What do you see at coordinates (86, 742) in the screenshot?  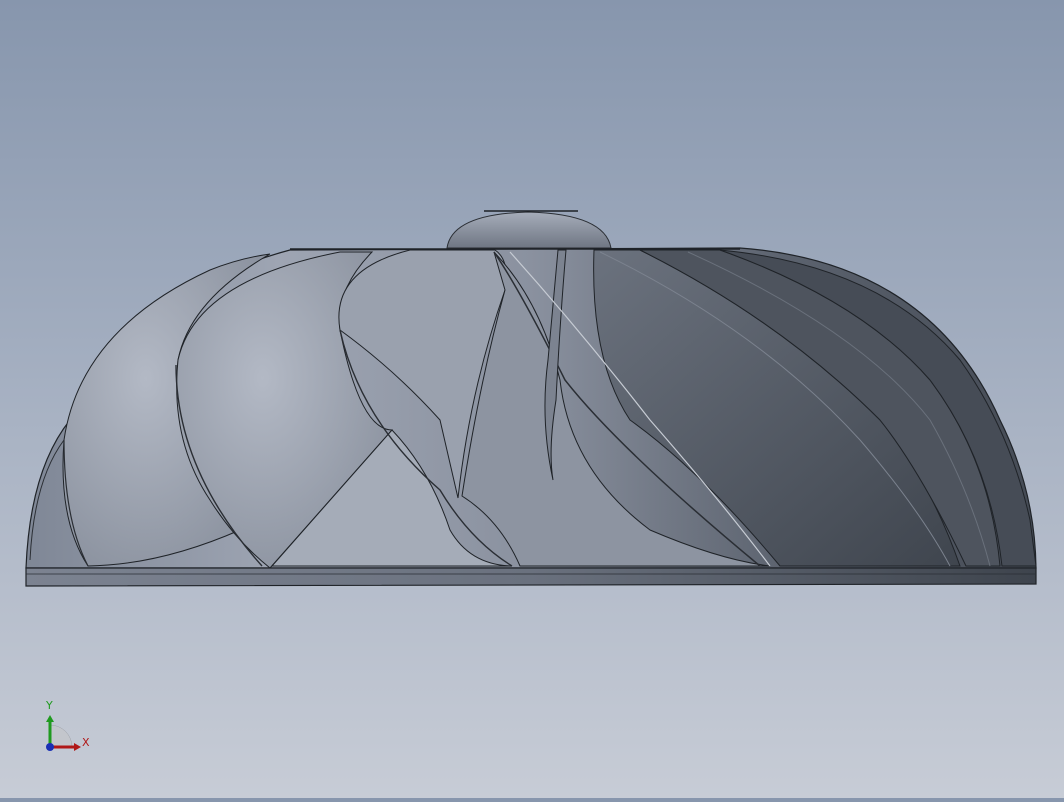 I see `x-axis-label: X` at bounding box center [86, 742].